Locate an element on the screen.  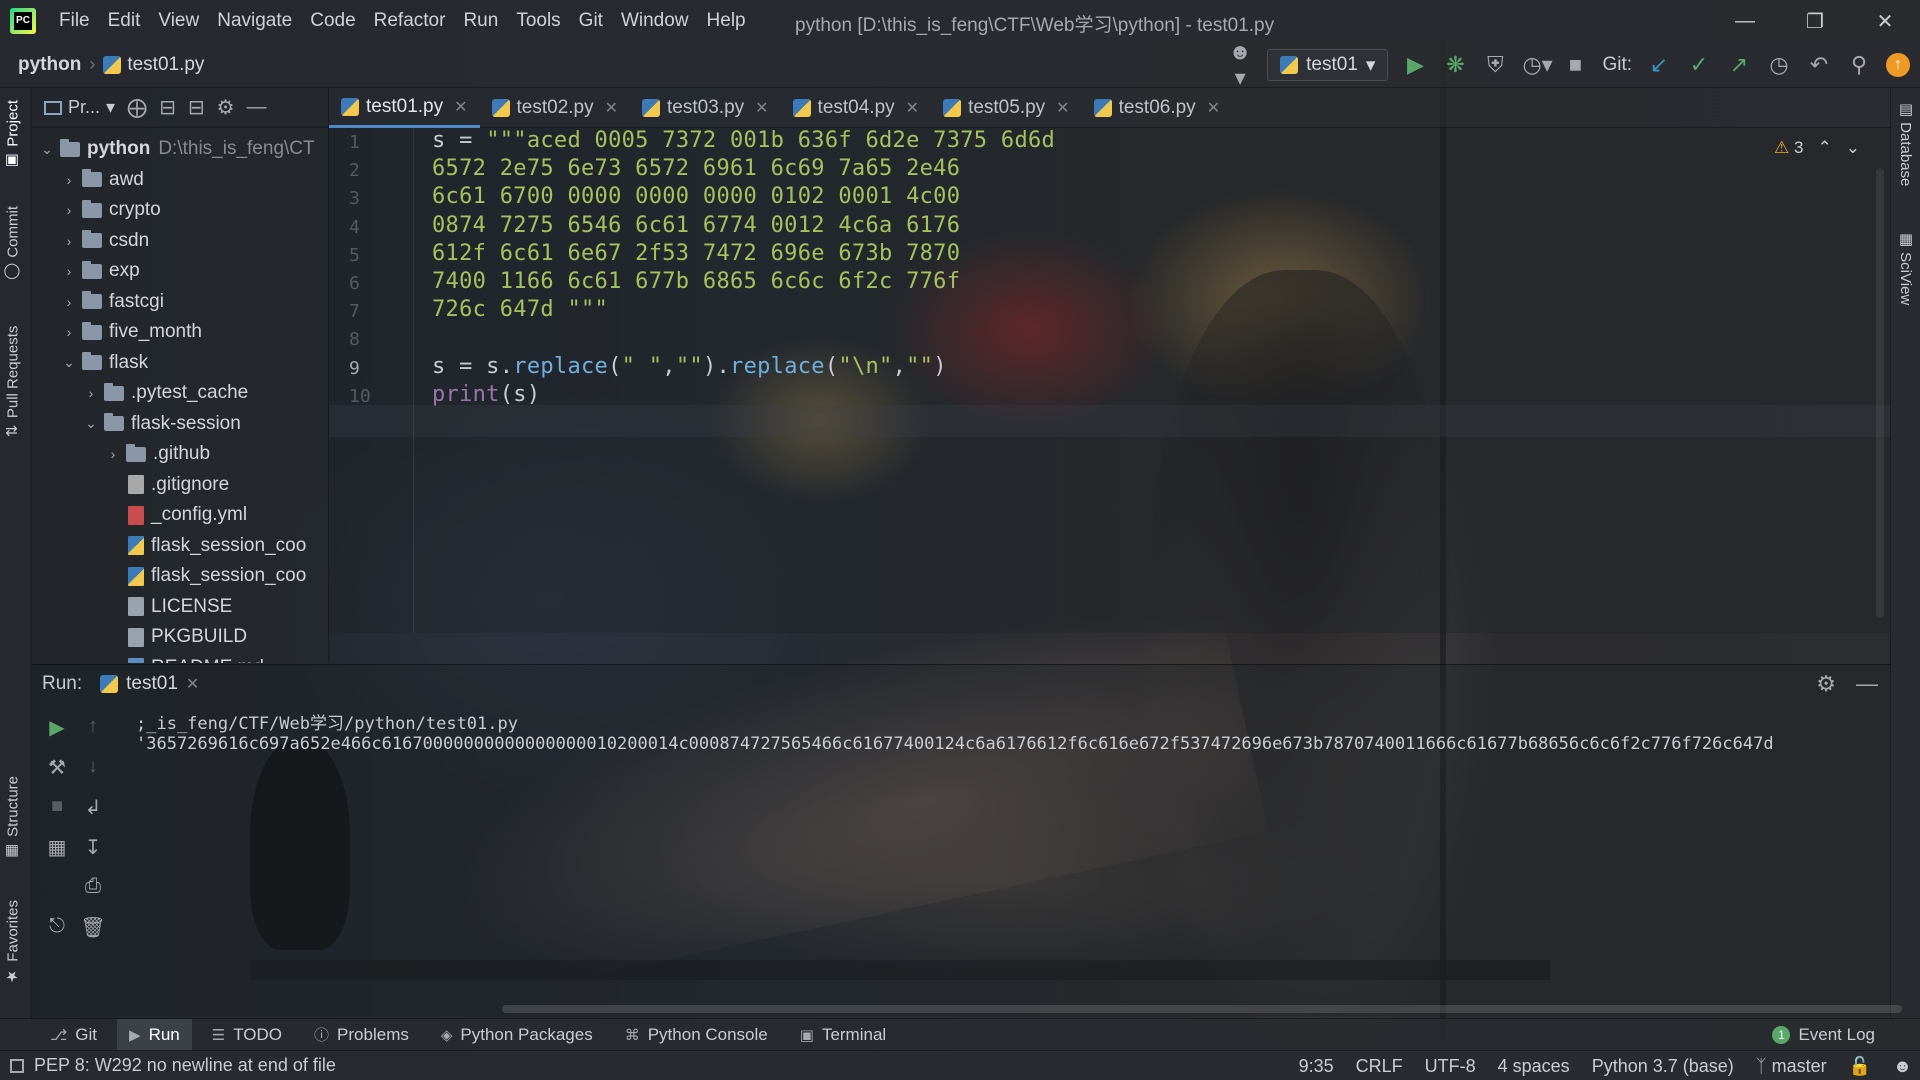
tree-file: LICENSE is located at coordinates (168, 607).